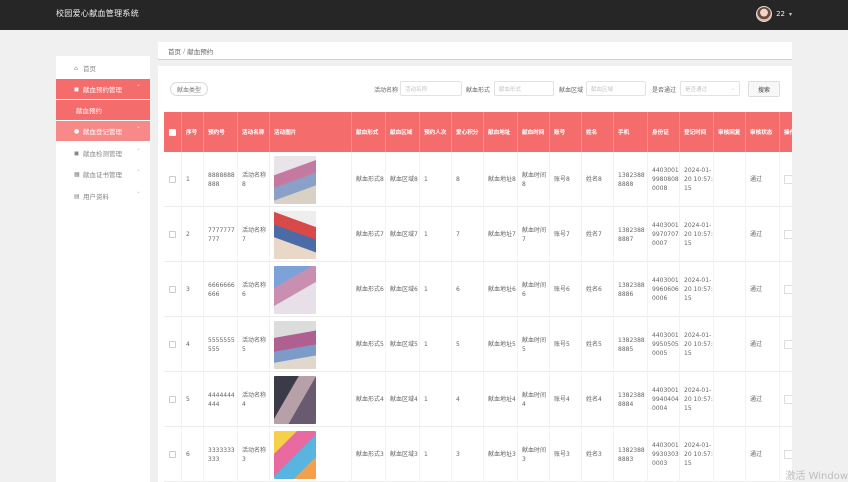 The width and height of the screenshot is (848, 482). What do you see at coordinates (193, 289) in the screenshot?
I see `cell-index: 3` at bounding box center [193, 289].